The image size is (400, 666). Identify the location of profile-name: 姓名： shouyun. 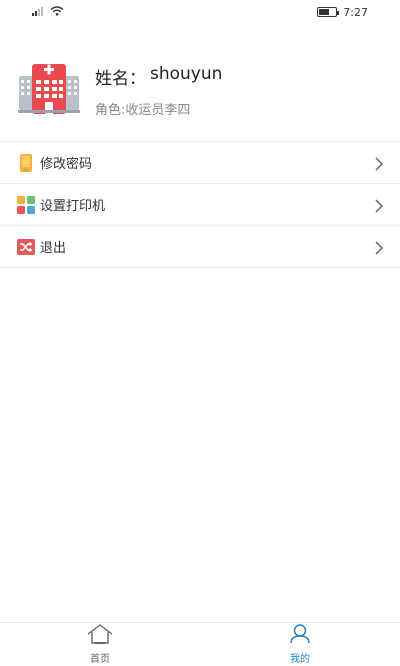
(158, 76).